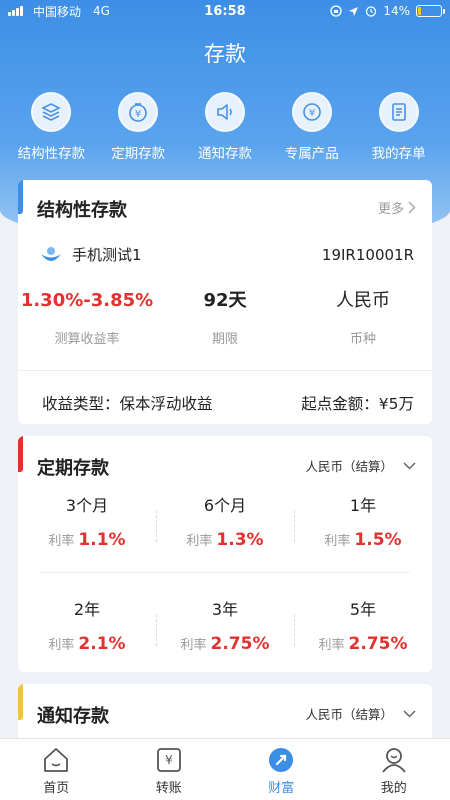 Image resolution: width=450 pixels, height=800 pixels. I want to click on stat-currency: 人民币 币种, so click(363, 317).